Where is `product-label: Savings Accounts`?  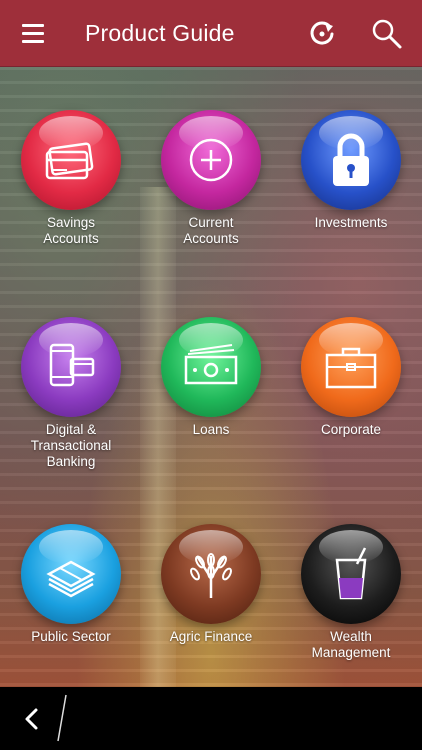
product-label: Savings Accounts is located at coordinates (71, 230).